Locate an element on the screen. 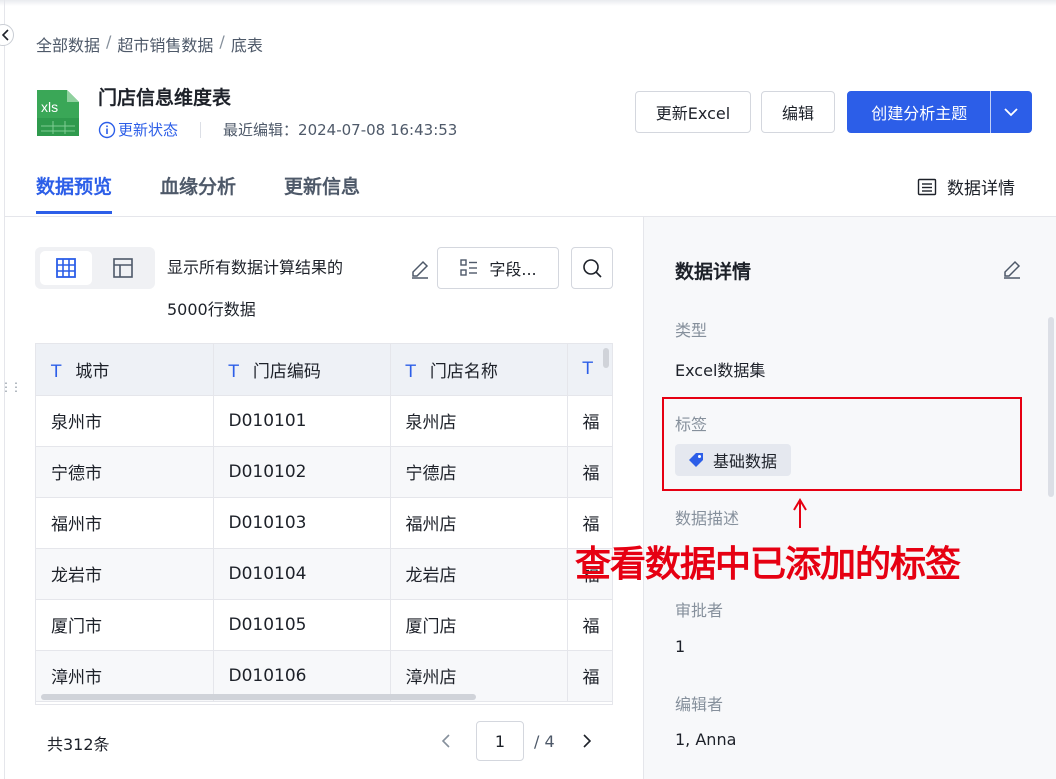 The width and height of the screenshot is (1056, 779). collapse-sidebar-button is located at coordinates (7, 35).